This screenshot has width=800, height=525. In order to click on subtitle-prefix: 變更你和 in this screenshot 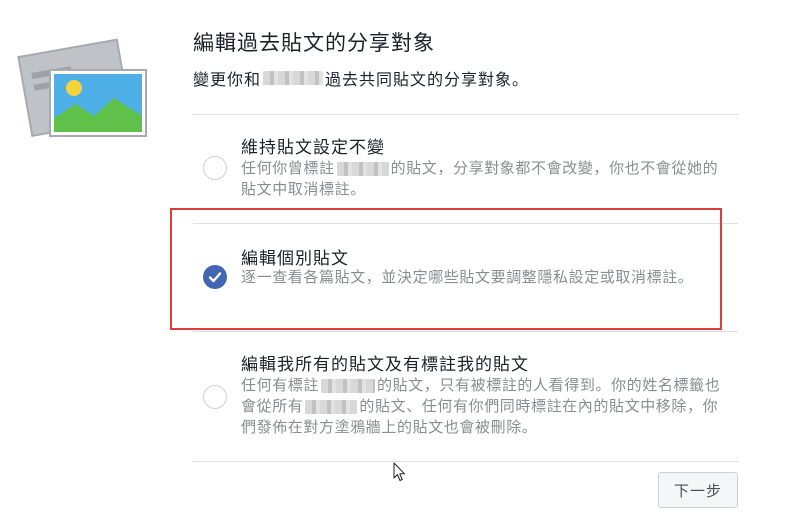, I will do `click(227, 79)`.